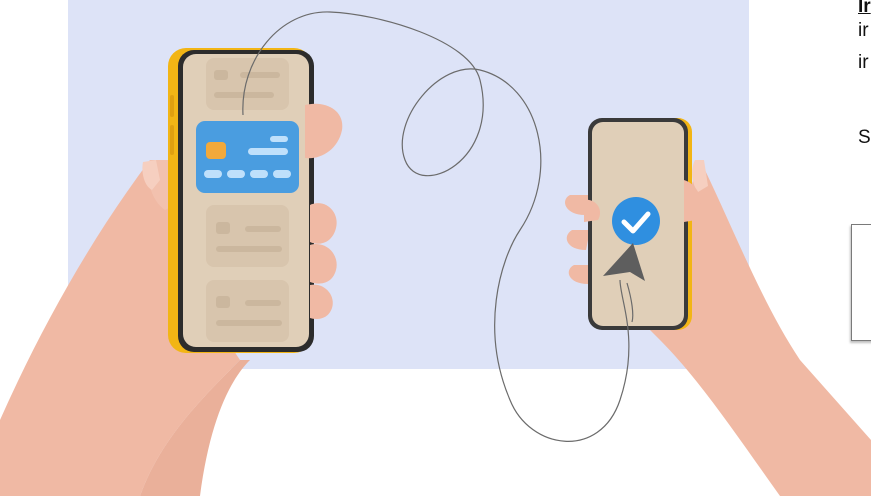  Describe the element at coordinates (861, 282) in the screenshot. I see `side-card` at that location.